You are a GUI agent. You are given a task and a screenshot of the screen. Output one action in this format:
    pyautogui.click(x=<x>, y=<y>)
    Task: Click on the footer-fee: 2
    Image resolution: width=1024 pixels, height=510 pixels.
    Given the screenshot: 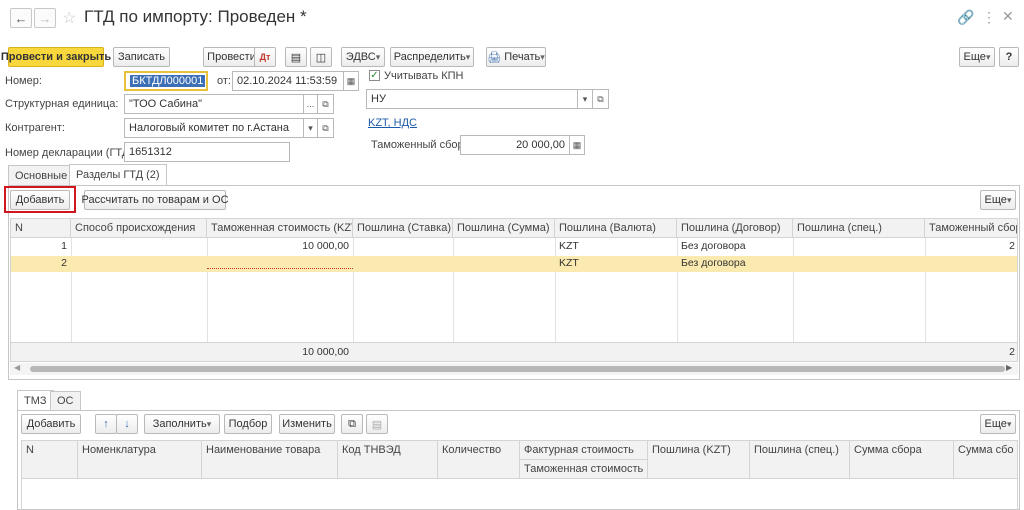 What is the action you would take?
    pyautogui.click(x=1012, y=352)
    